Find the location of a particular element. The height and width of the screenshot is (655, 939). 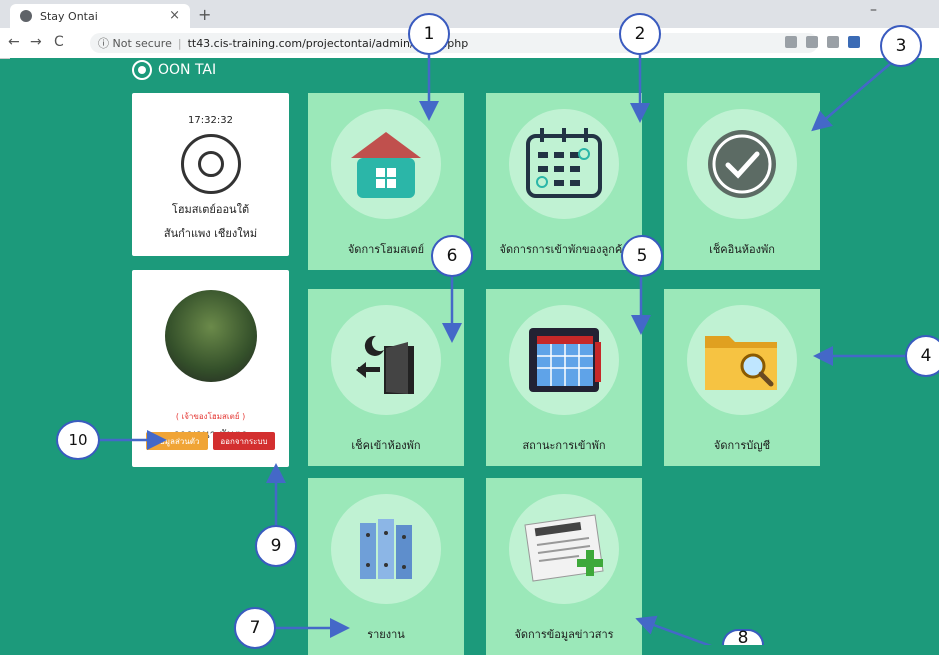

callout-9: 9 is located at coordinates (276, 546).